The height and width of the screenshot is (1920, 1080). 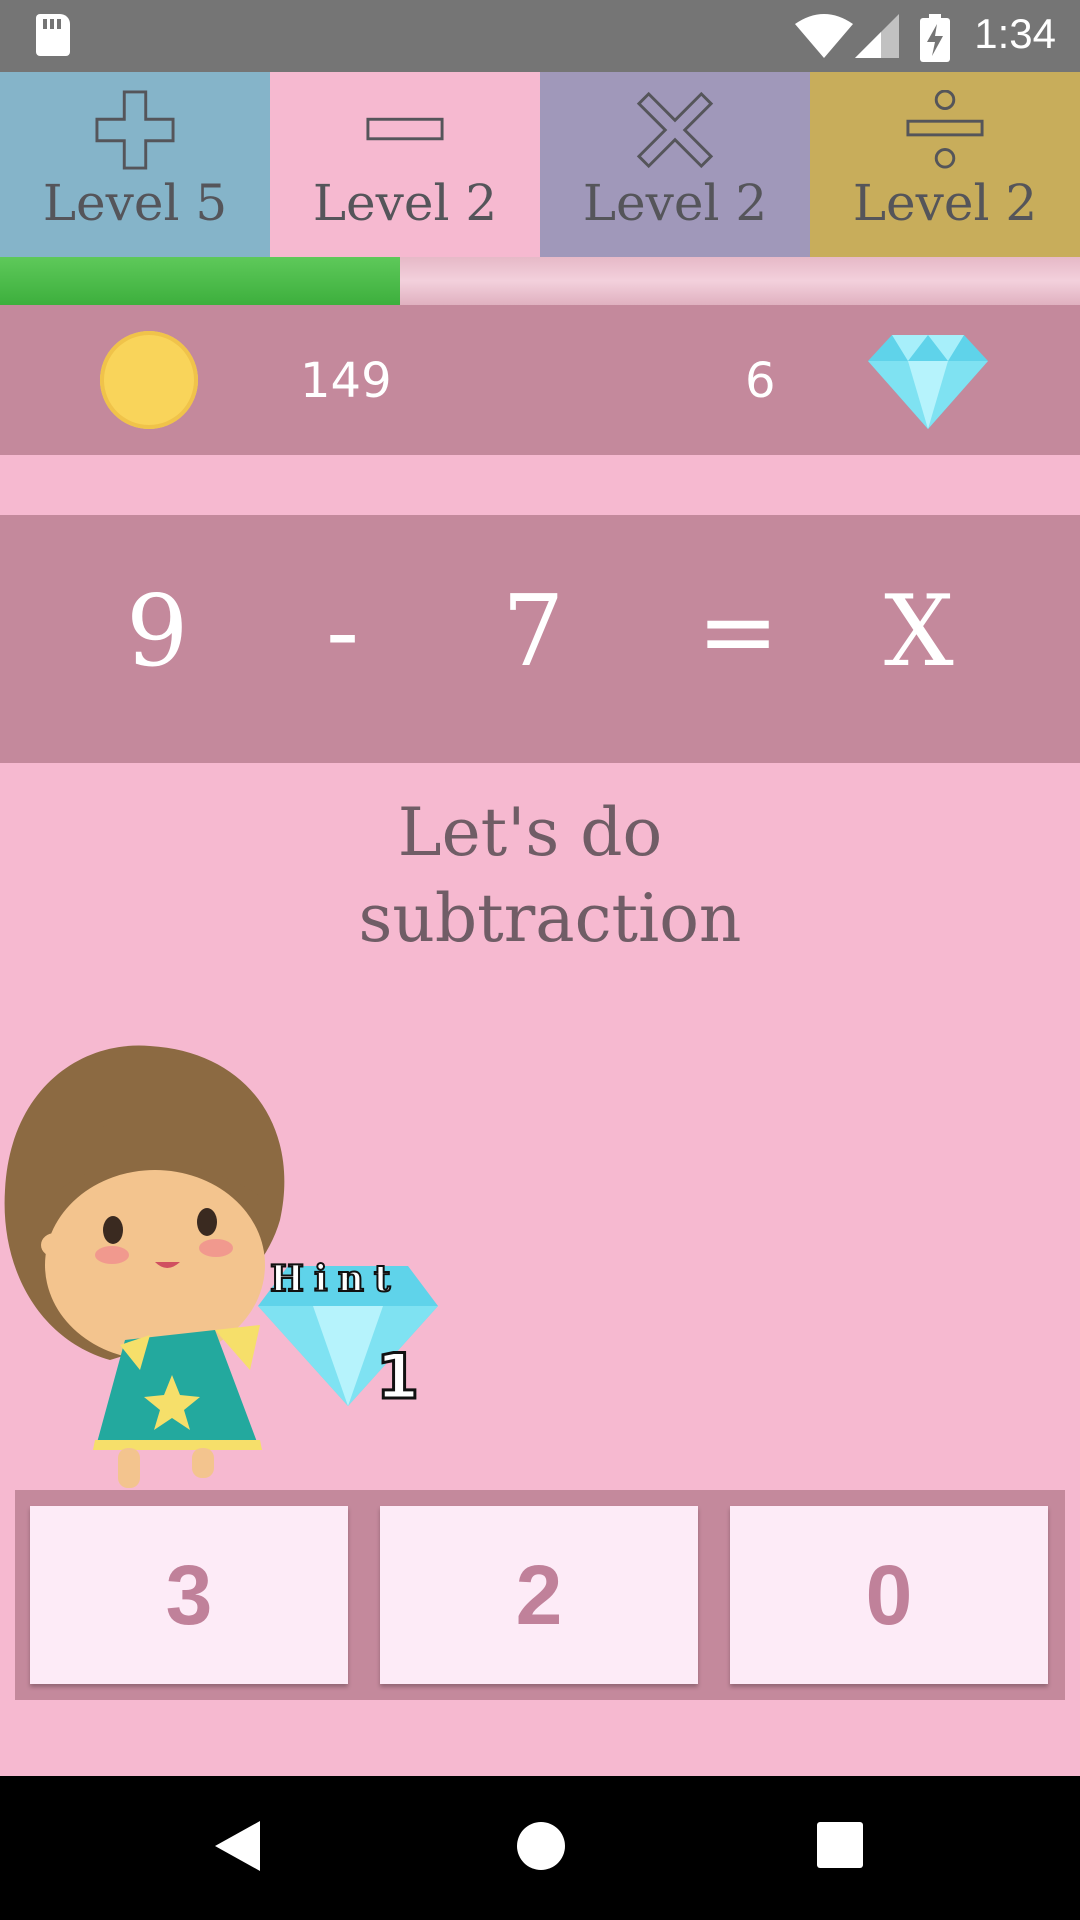 I want to click on instruction-line-1: Let's do, so click(x=530, y=832).